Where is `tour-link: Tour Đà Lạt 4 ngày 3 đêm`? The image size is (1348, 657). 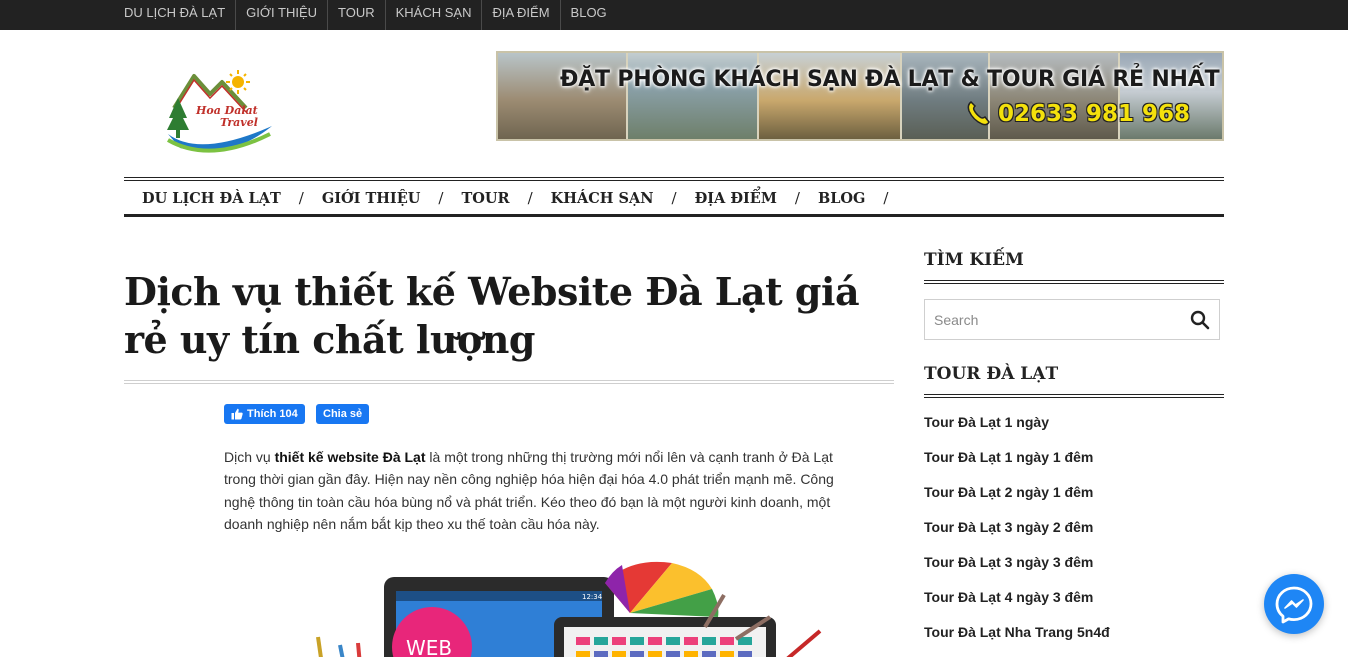 tour-link: Tour Đà Lạt 4 ngày 3 đêm is located at coordinates (1017, 597).